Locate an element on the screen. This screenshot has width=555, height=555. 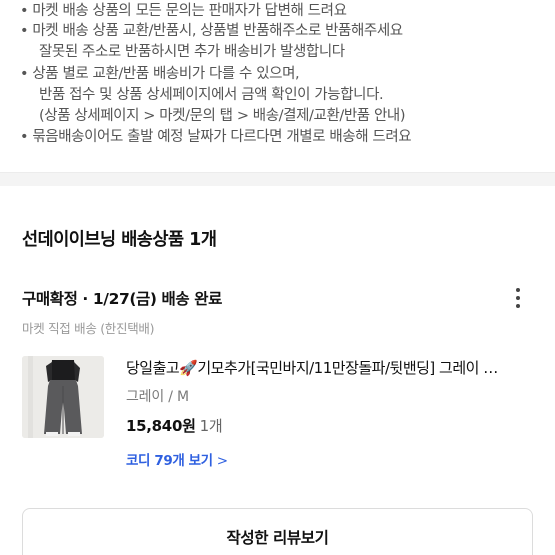
notice-line: • 마켓 배송 상품 교환/반품시, 상품별 반품해주소로 반품해주세요 is located at coordinates (211, 31).